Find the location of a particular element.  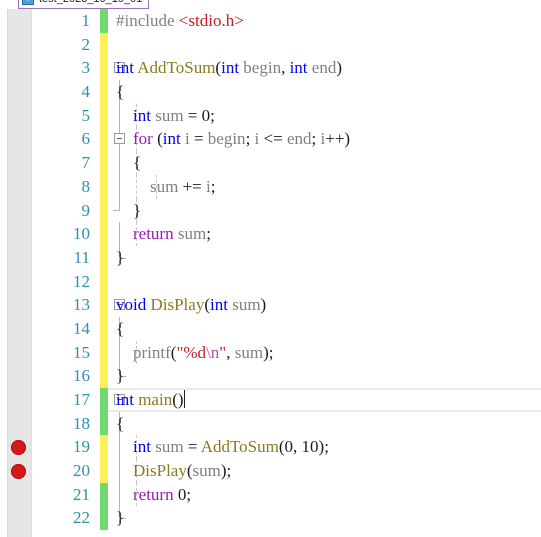

line-number: 22 is located at coordinates (81, 518).